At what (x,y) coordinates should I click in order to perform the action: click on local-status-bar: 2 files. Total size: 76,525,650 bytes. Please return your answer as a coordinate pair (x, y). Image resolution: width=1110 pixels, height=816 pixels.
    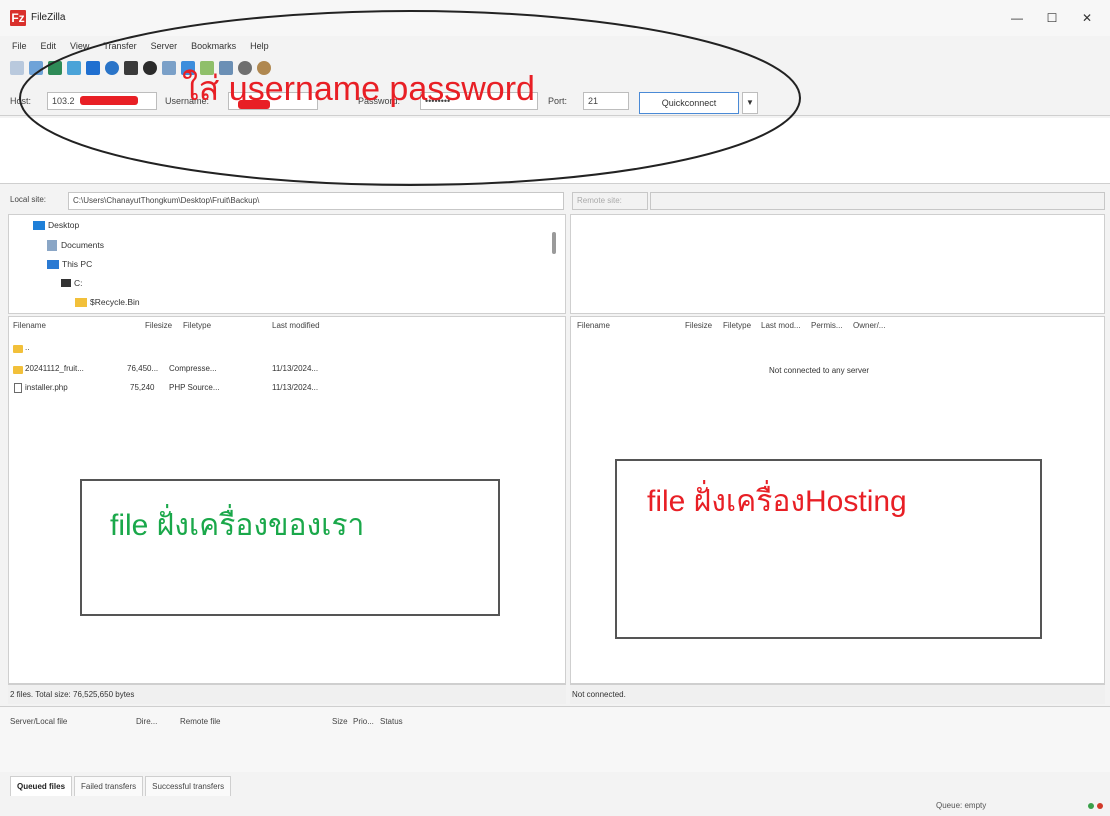
    Looking at the image, I should click on (287, 694).